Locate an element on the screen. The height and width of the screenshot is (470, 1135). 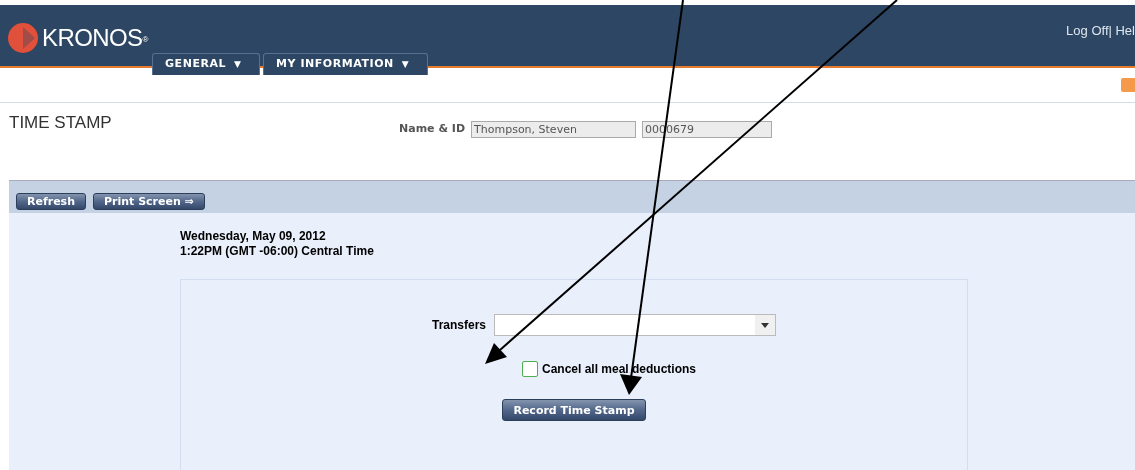
logo-text: KRONOS$^{®}$ is located at coordinates (95, 38).